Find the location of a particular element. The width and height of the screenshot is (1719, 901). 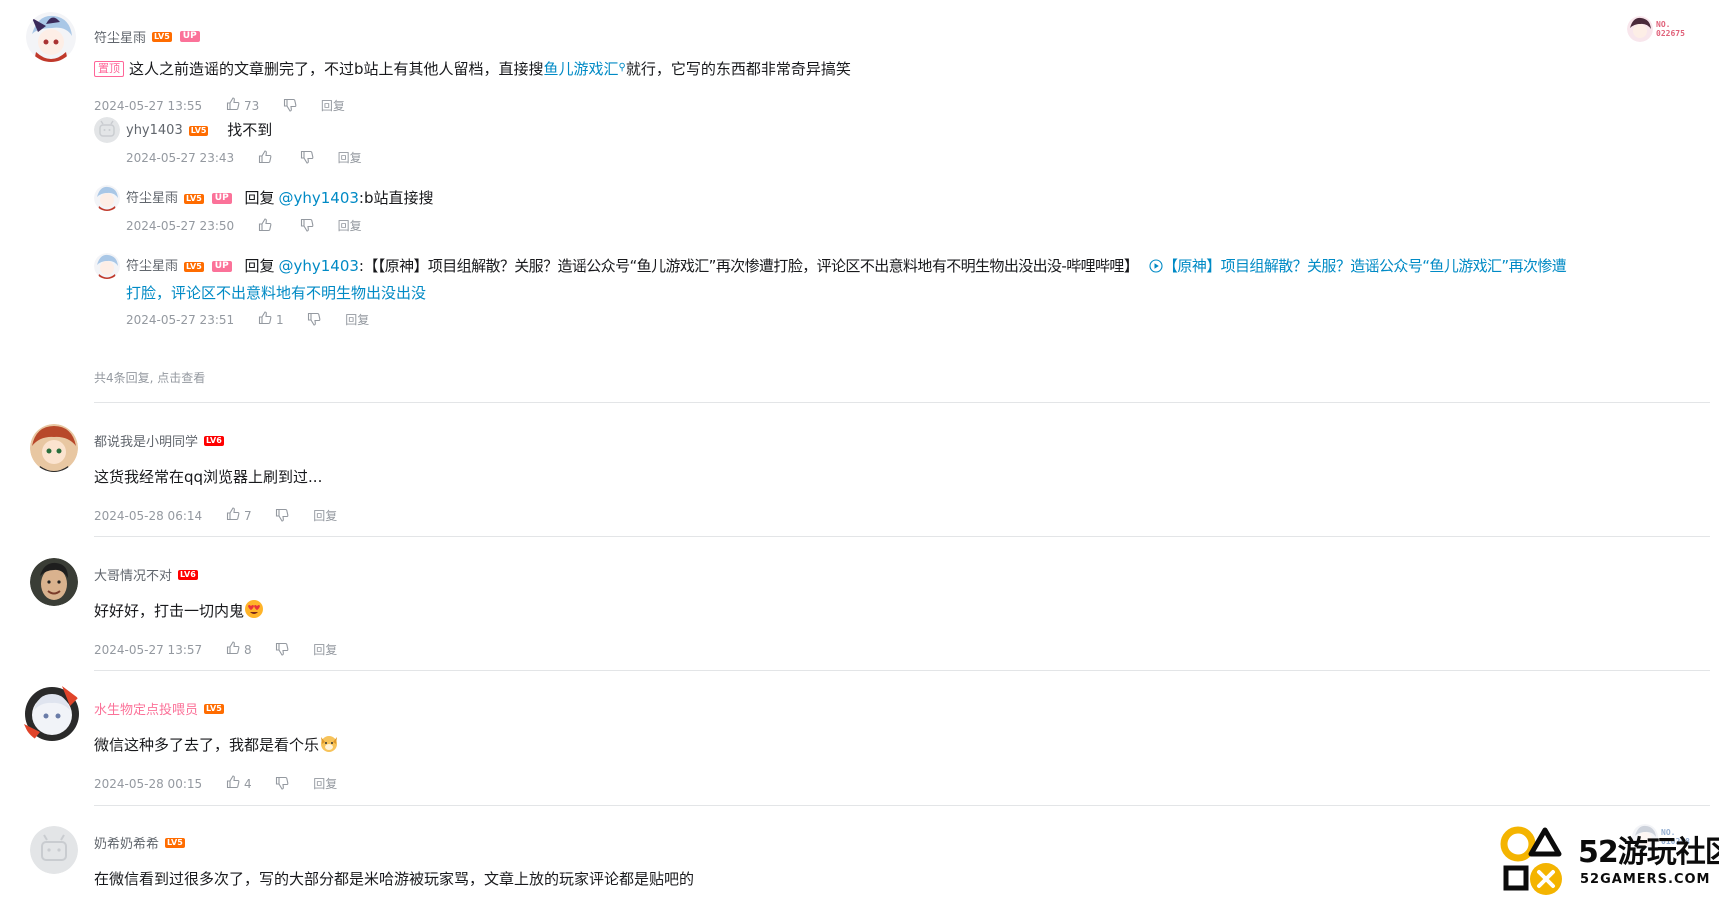

username: 奶希奶希希 is located at coordinates (126, 842).